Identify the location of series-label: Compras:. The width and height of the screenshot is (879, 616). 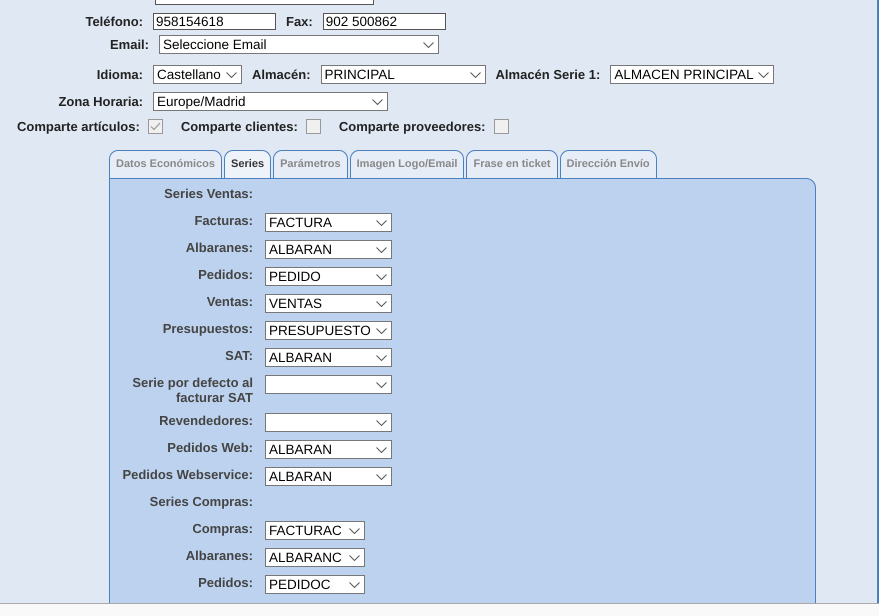
(222, 528).